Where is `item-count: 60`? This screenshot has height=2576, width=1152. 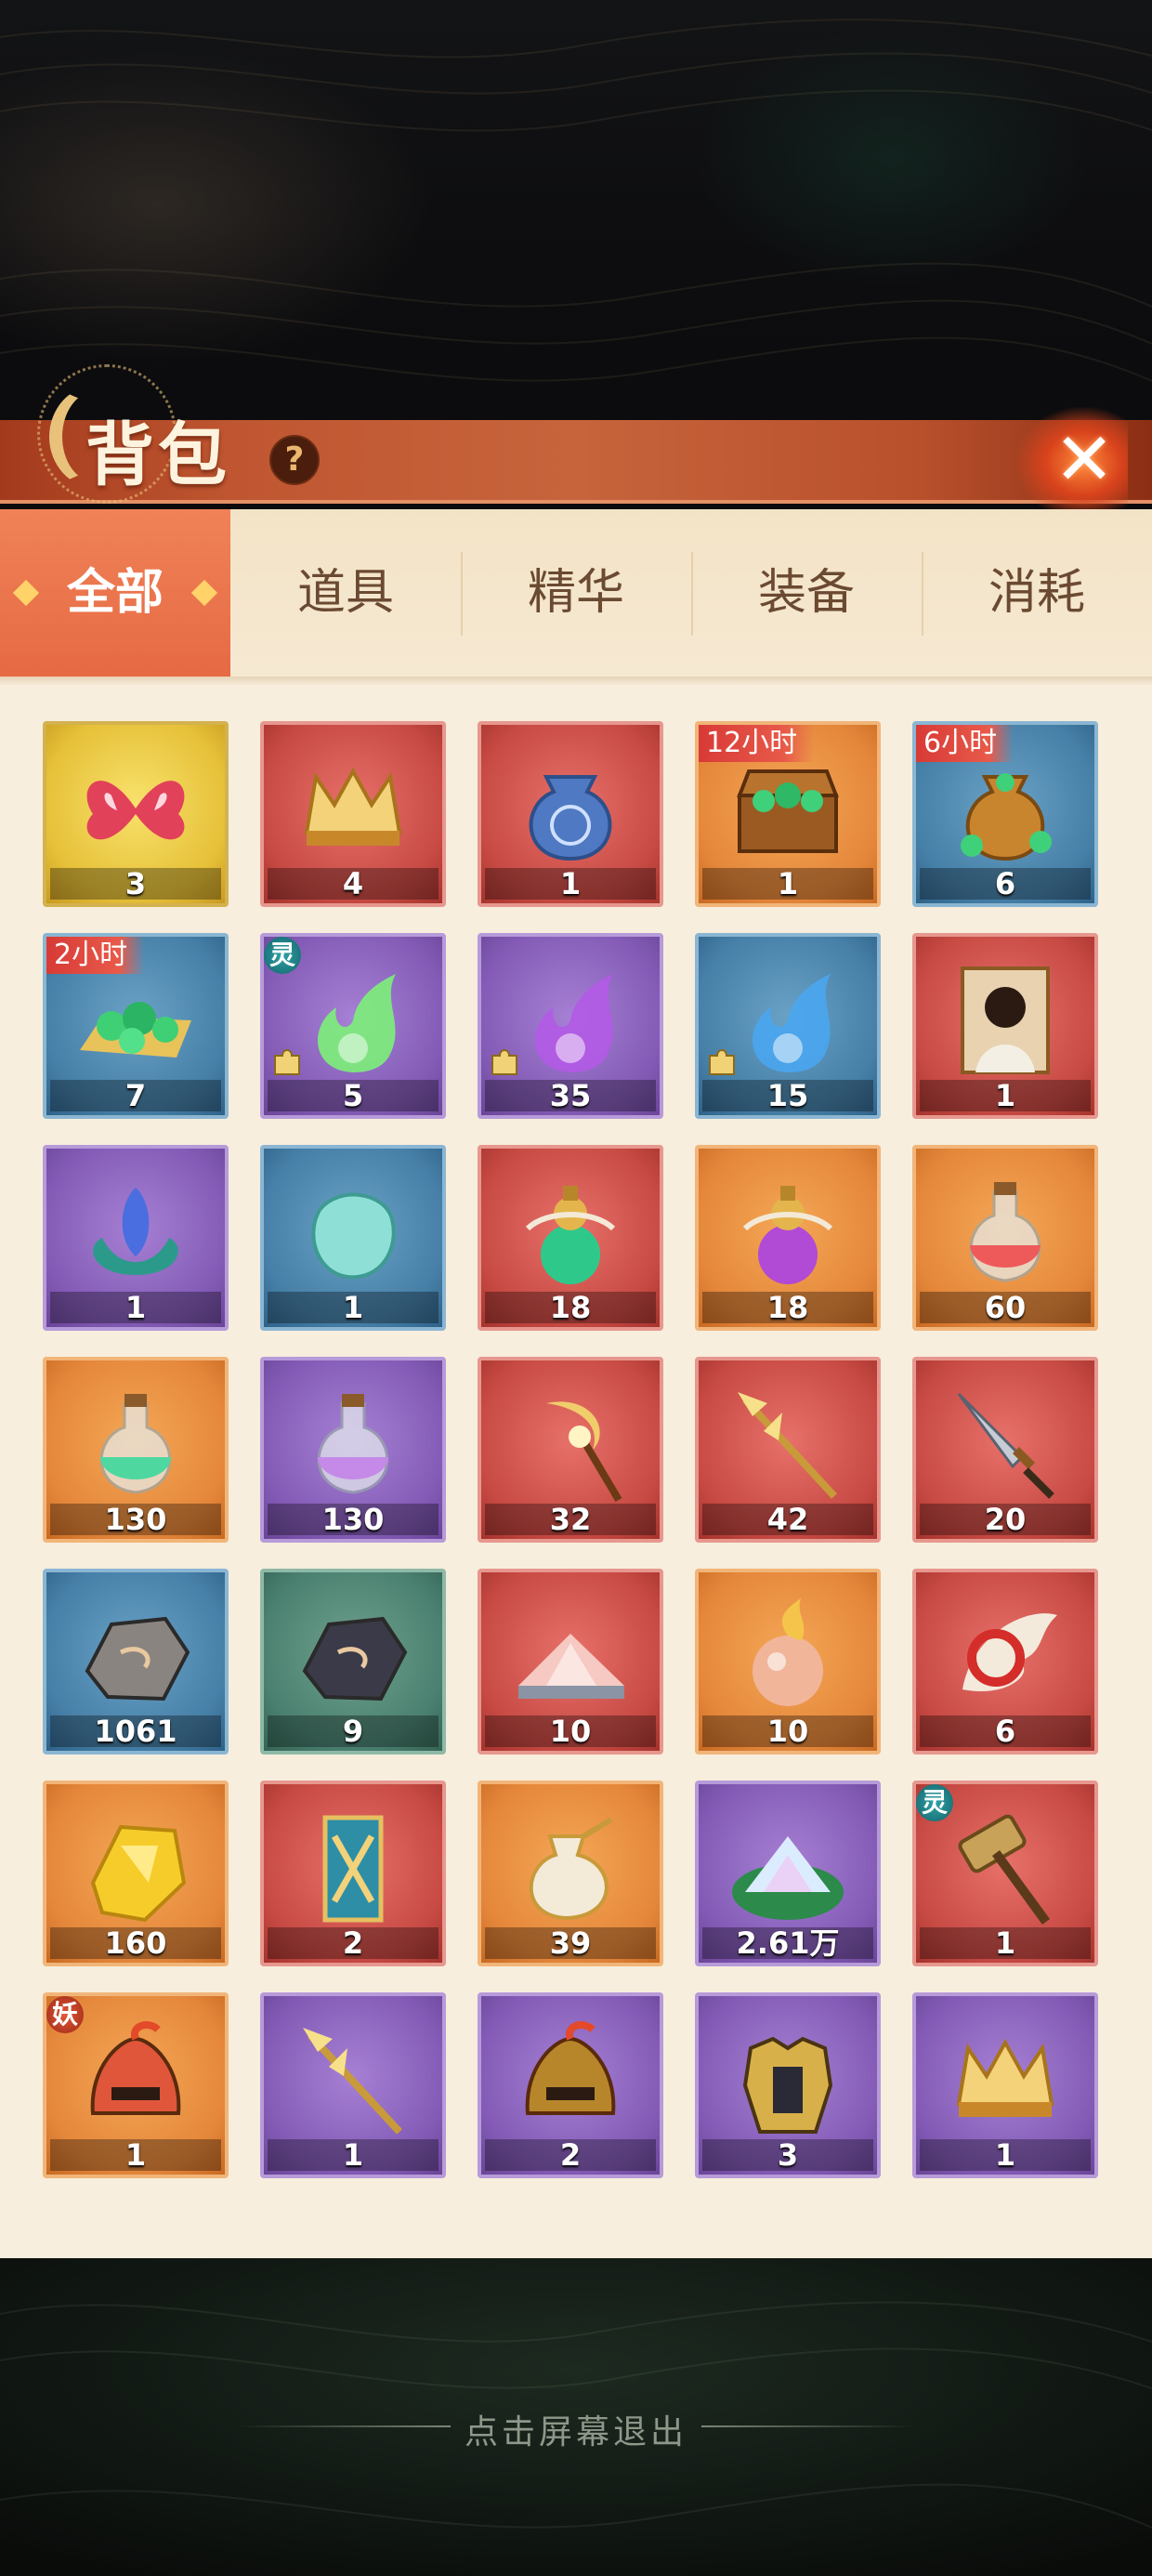
item-count: 60 is located at coordinates (1006, 1307).